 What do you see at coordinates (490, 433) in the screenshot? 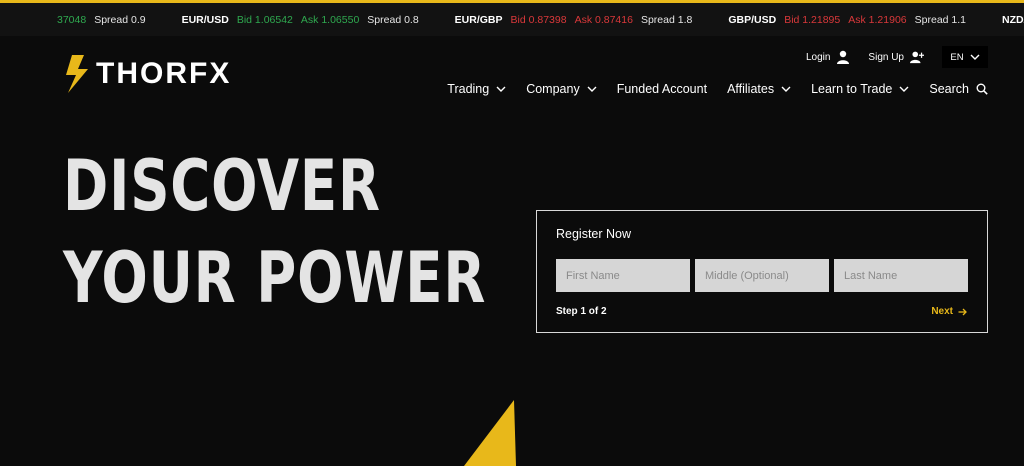
I see `decorative-triangle` at bounding box center [490, 433].